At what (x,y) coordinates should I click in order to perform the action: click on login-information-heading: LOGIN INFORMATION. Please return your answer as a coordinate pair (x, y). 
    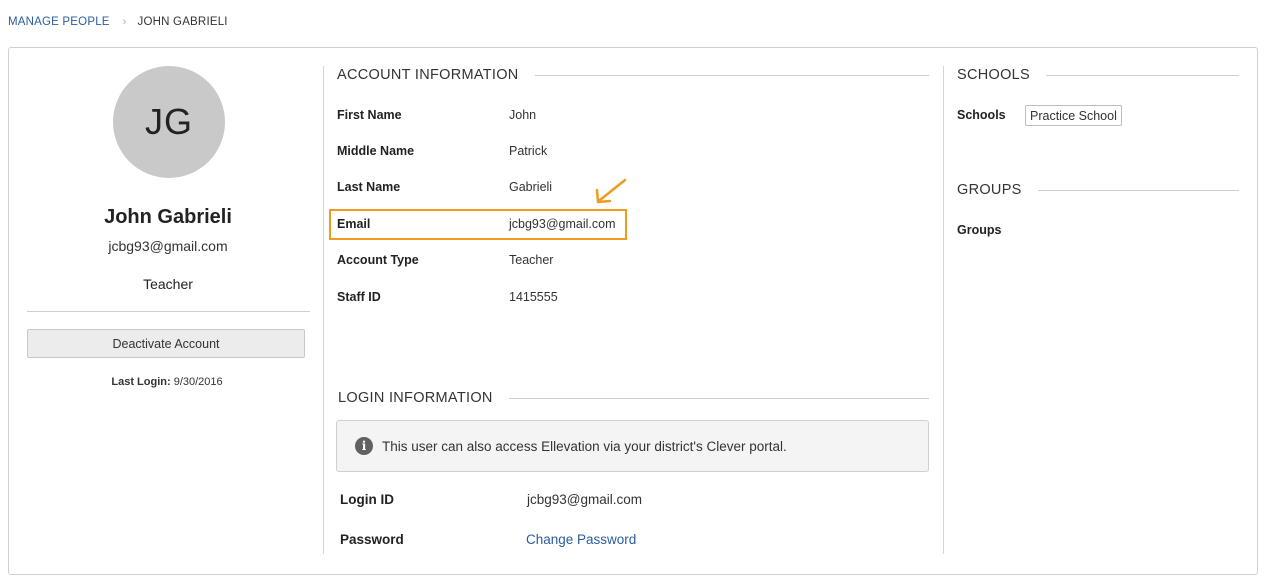
    Looking at the image, I should click on (633, 398).